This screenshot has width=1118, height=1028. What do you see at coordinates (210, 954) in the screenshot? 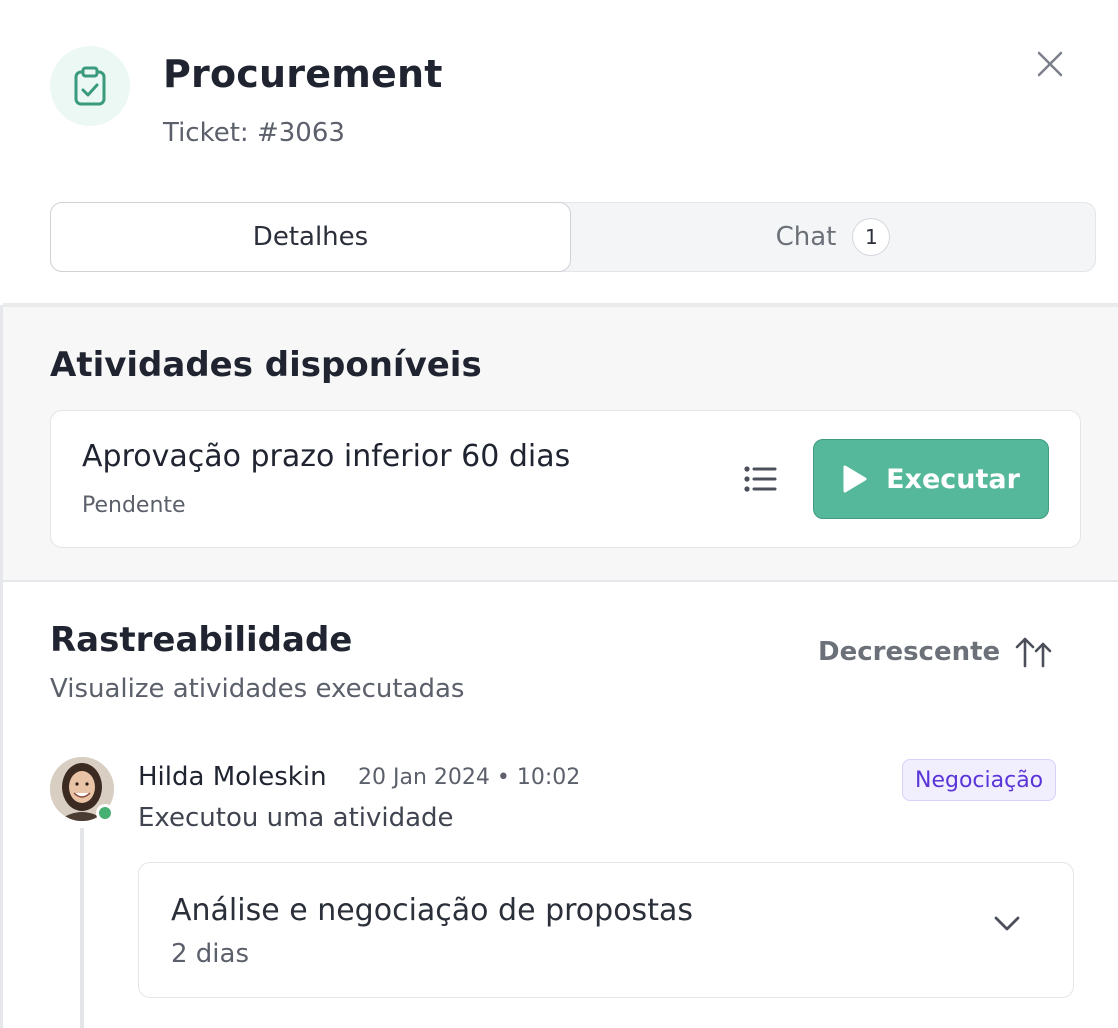
I see `executed-activity-duration: 2 dias` at bounding box center [210, 954].